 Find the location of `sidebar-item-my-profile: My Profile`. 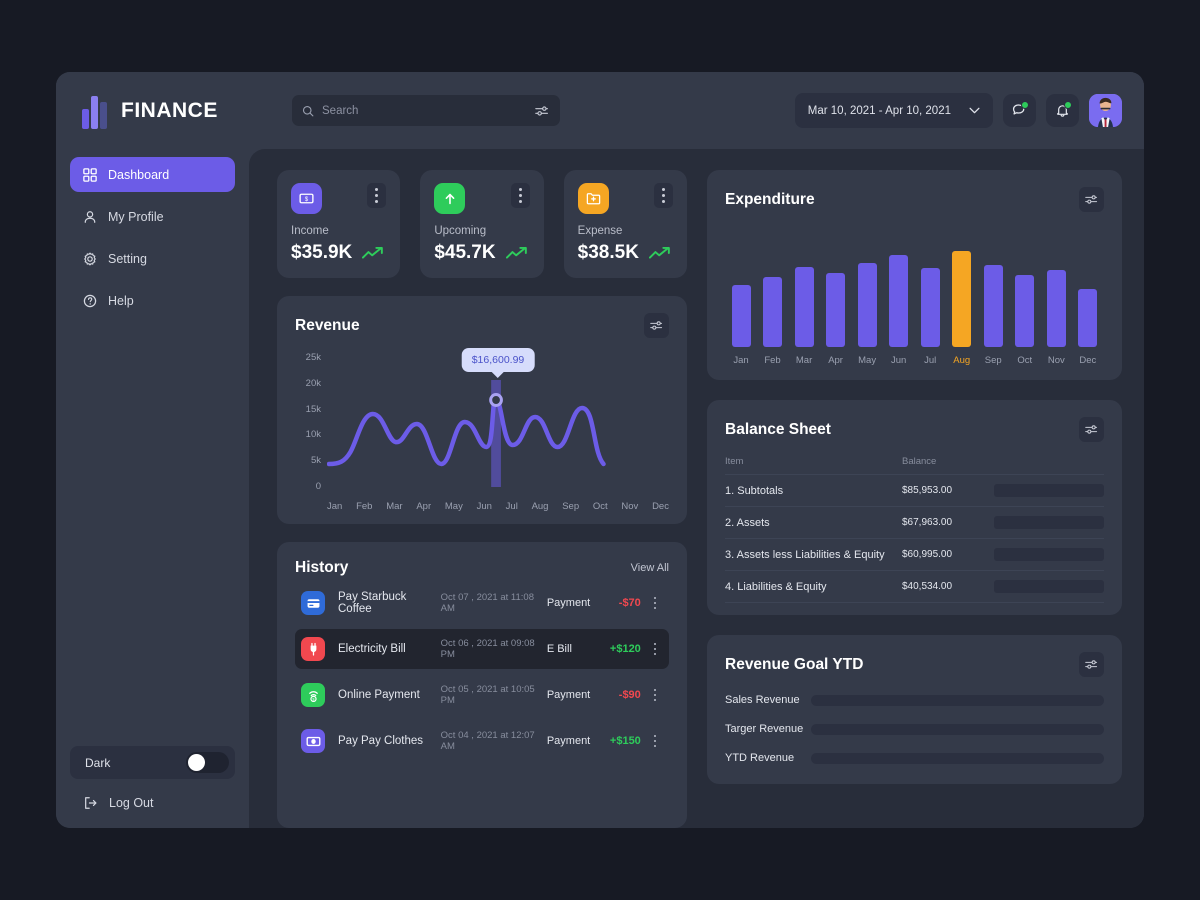

sidebar-item-my-profile: My Profile is located at coordinates (152, 216).